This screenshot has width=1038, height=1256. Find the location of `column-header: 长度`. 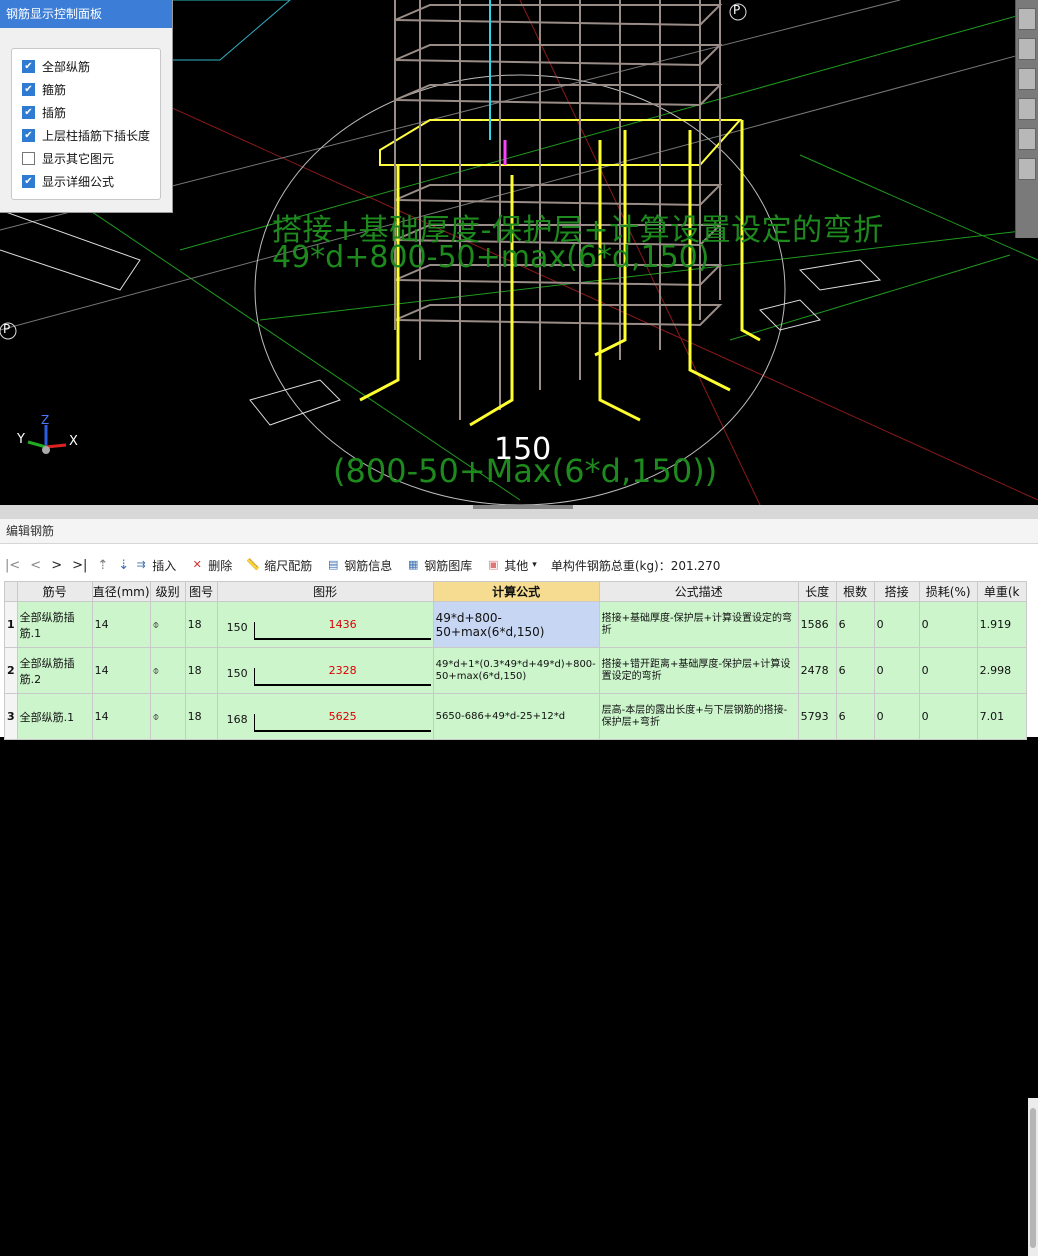

column-header: 长度 is located at coordinates (817, 591).